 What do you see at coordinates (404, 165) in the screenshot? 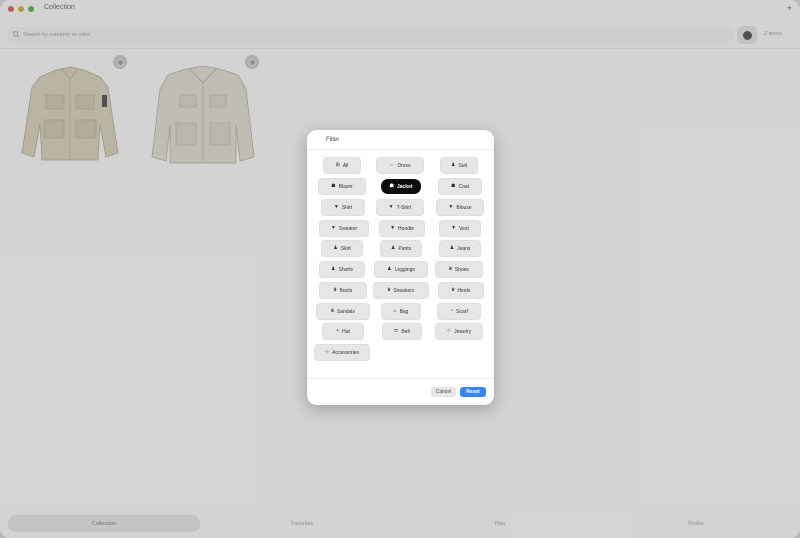
I see `filter-chip-label: Dress` at bounding box center [404, 165].